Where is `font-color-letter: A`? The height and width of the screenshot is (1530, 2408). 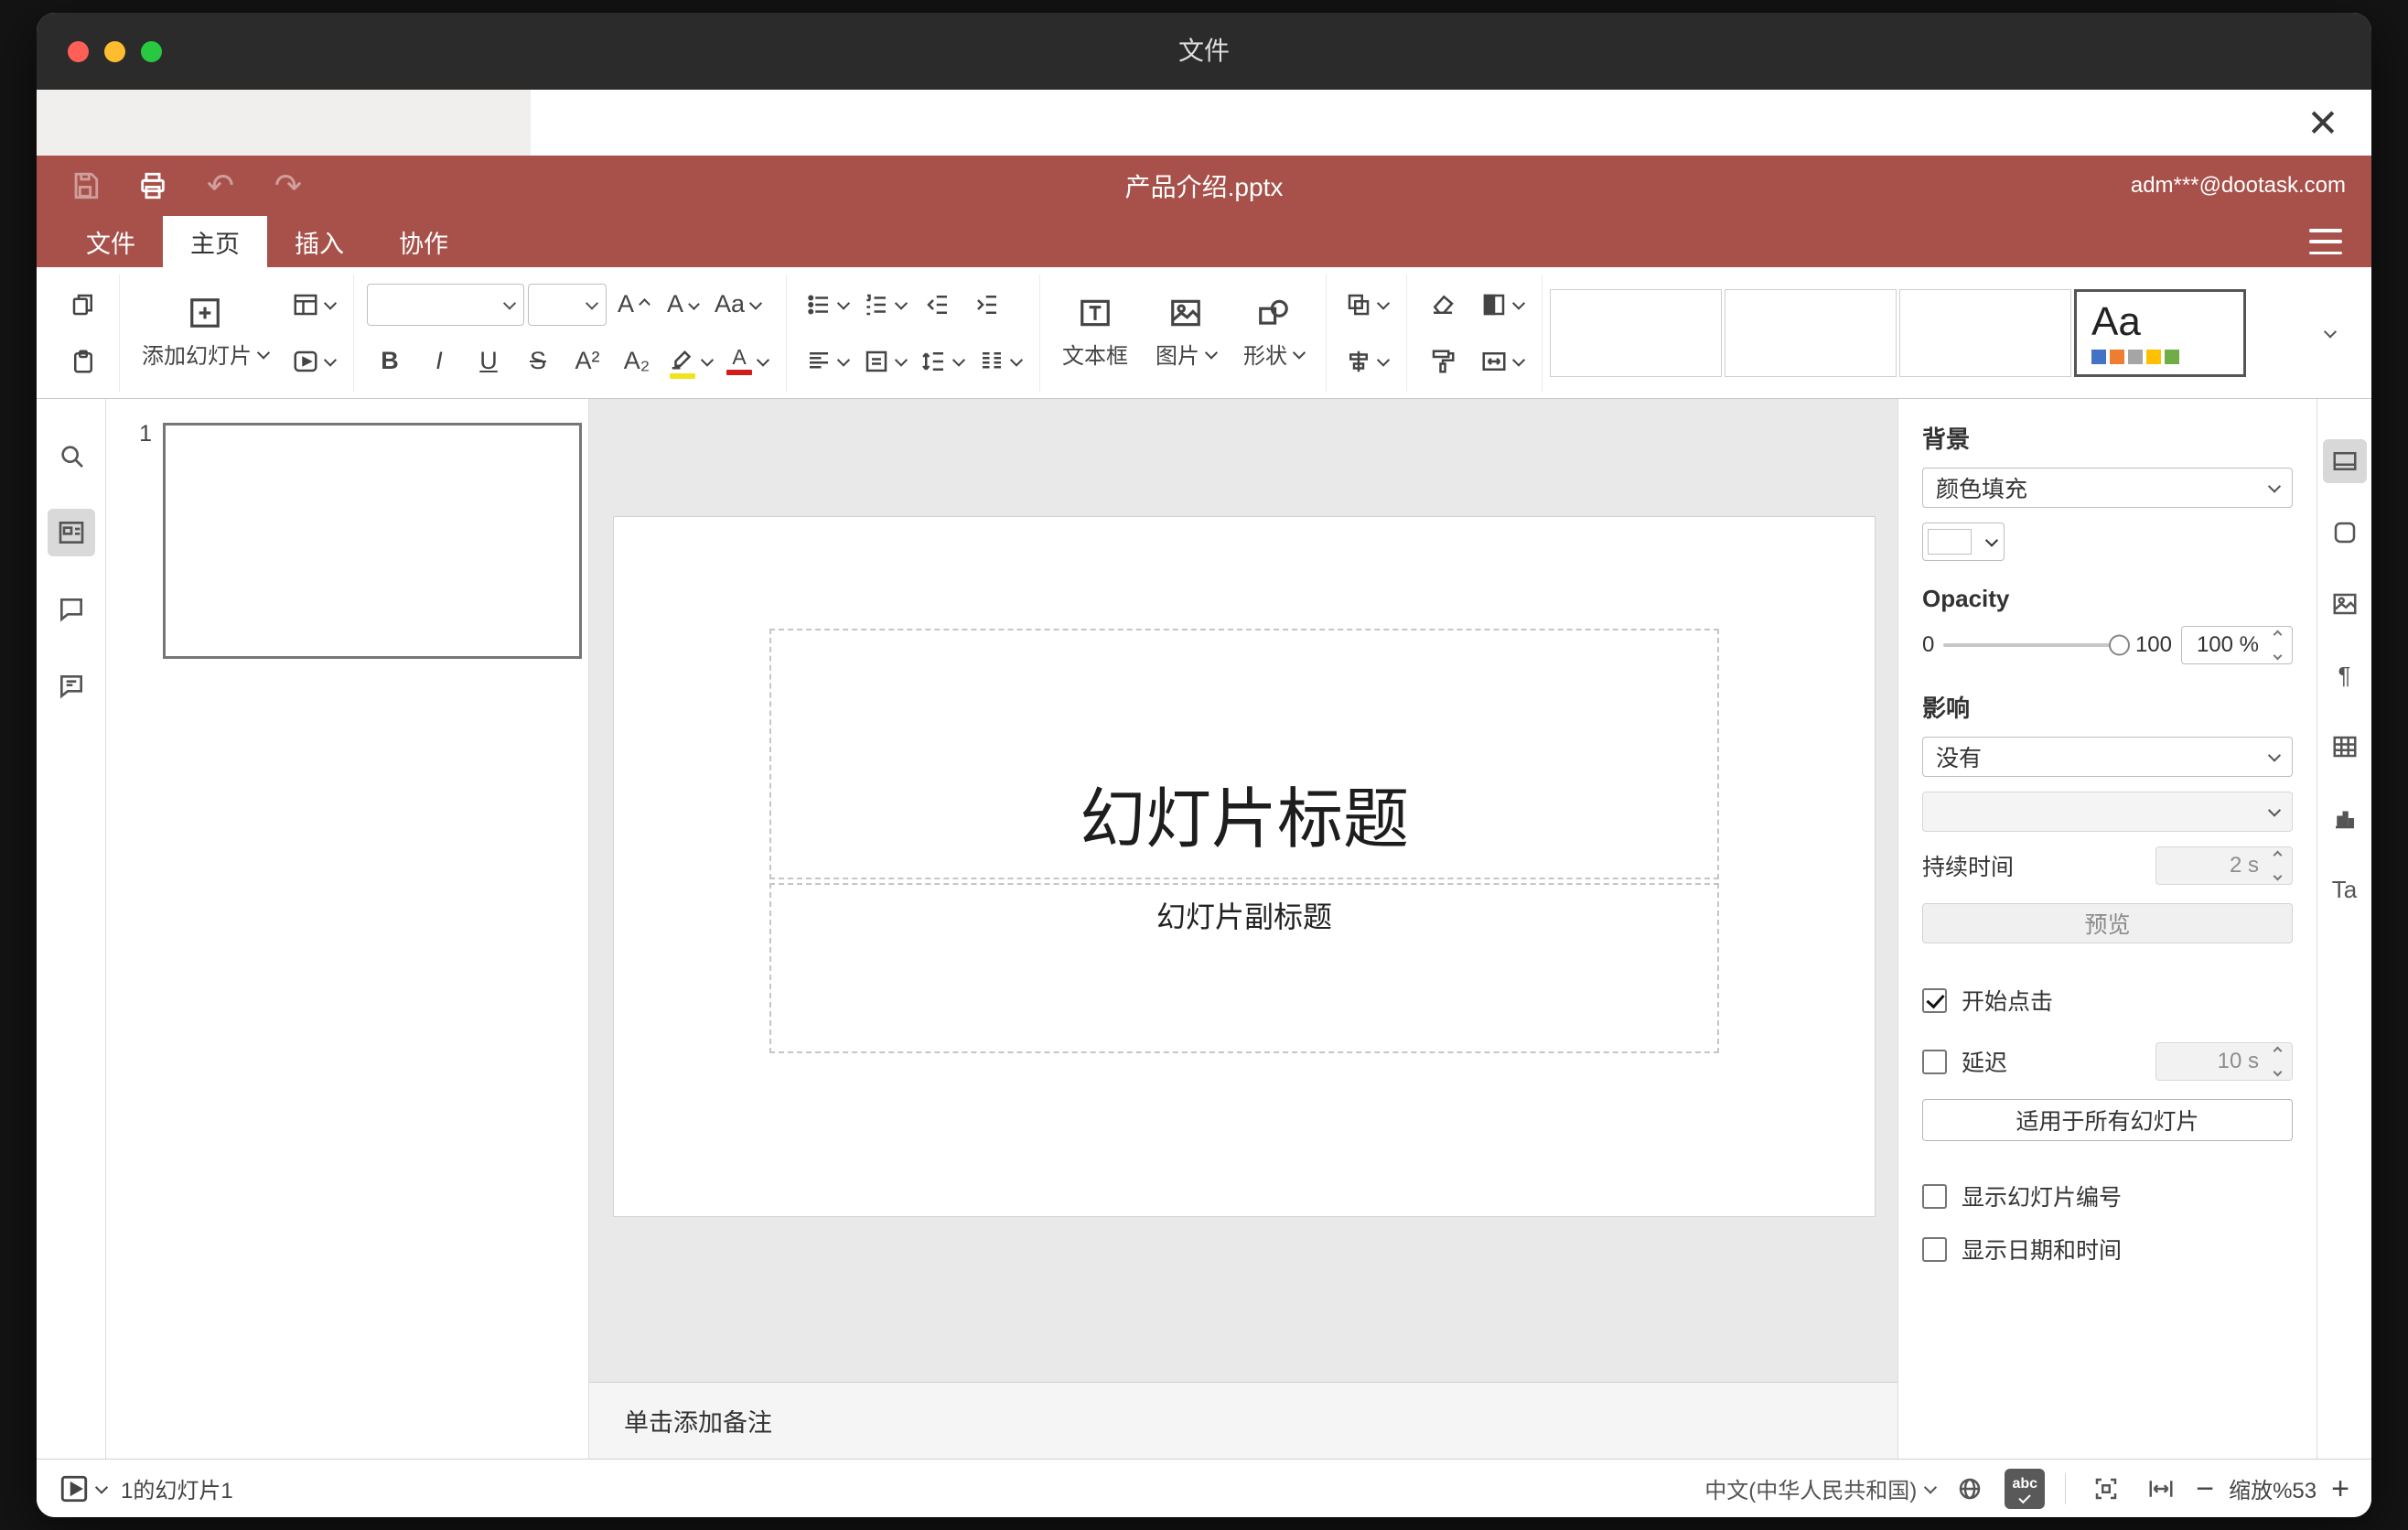 font-color-letter: A is located at coordinates (739, 357).